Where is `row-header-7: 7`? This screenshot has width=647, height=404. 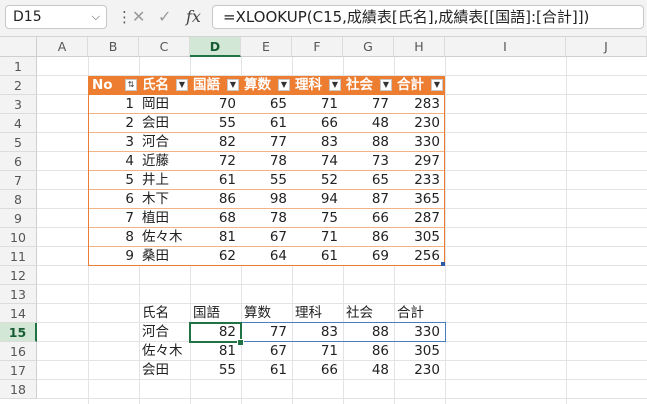
row-header-7: 7 is located at coordinates (18, 180).